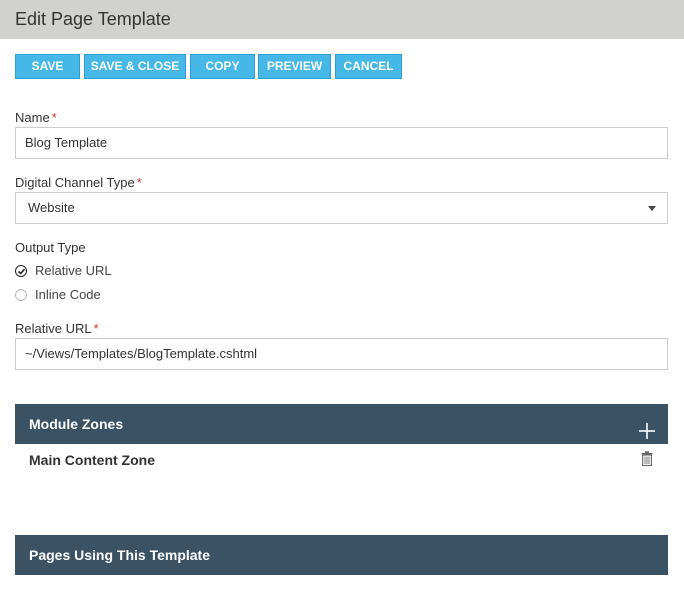  Describe the element at coordinates (76, 424) in the screenshot. I see `module-zones-title: Module Zones` at that location.